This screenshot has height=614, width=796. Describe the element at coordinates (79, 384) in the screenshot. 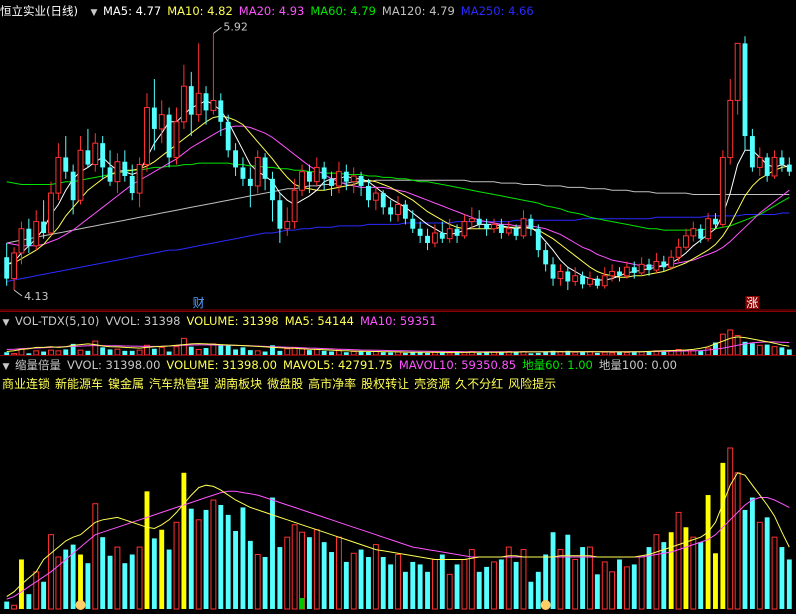

I see `sector-tag: 新能源车` at that location.